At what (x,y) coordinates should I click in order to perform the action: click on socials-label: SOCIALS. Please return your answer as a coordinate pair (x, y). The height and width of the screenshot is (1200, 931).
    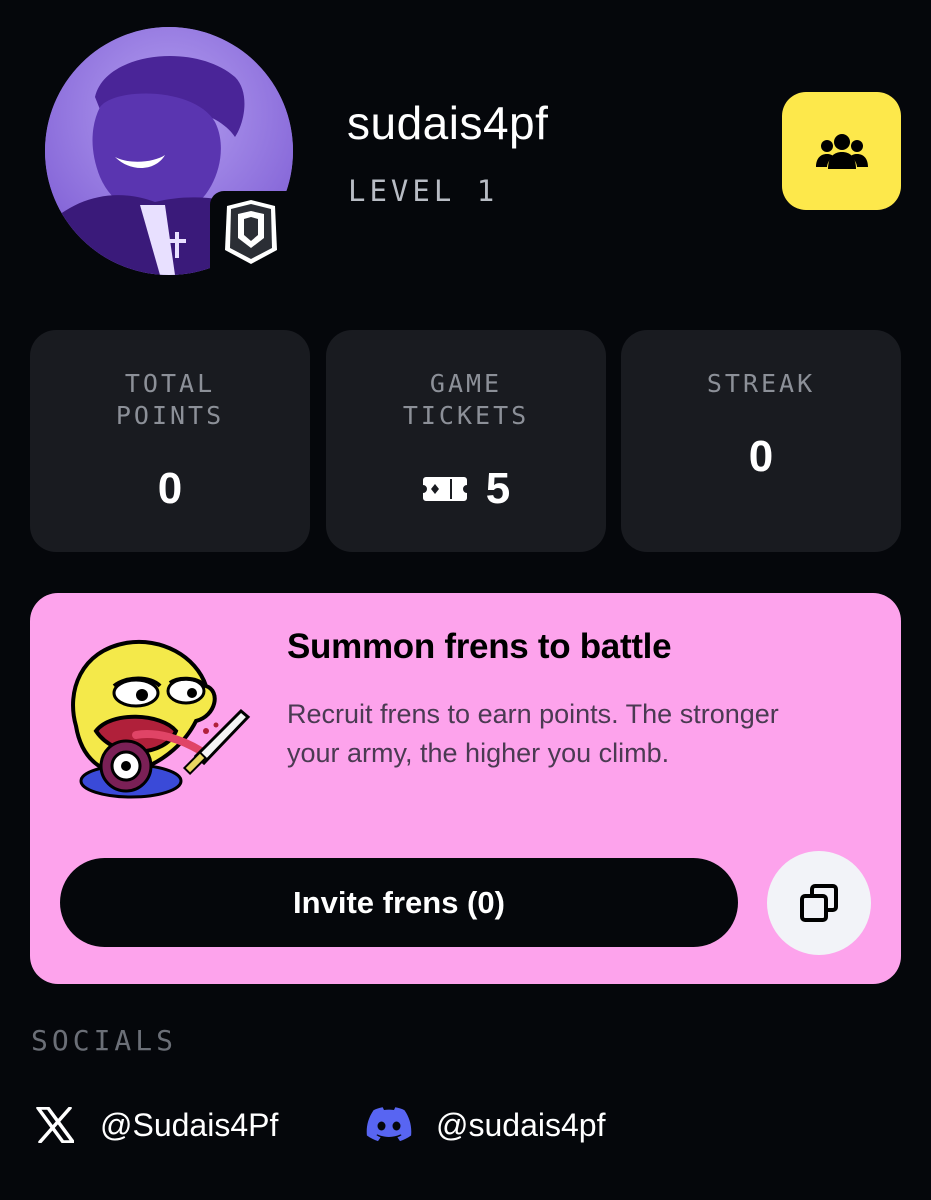
    Looking at the image, I should click on (104, 1040).